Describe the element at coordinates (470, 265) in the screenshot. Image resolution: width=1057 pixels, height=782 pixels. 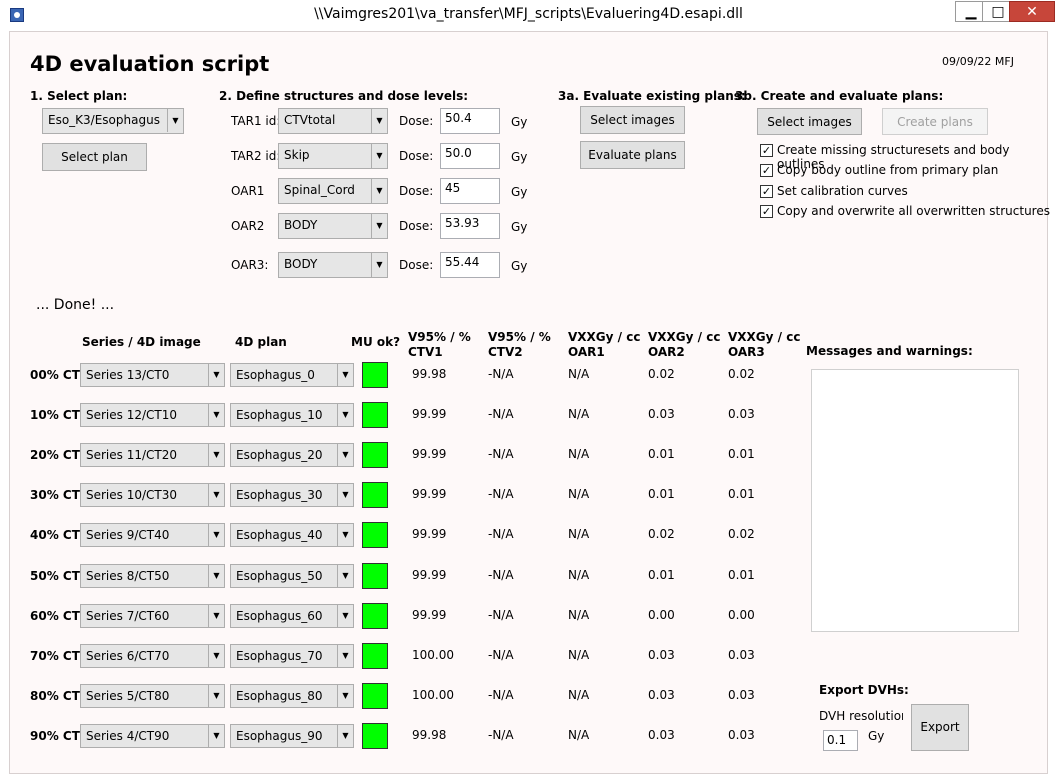
I see `dose-input: 55.44` at that location.